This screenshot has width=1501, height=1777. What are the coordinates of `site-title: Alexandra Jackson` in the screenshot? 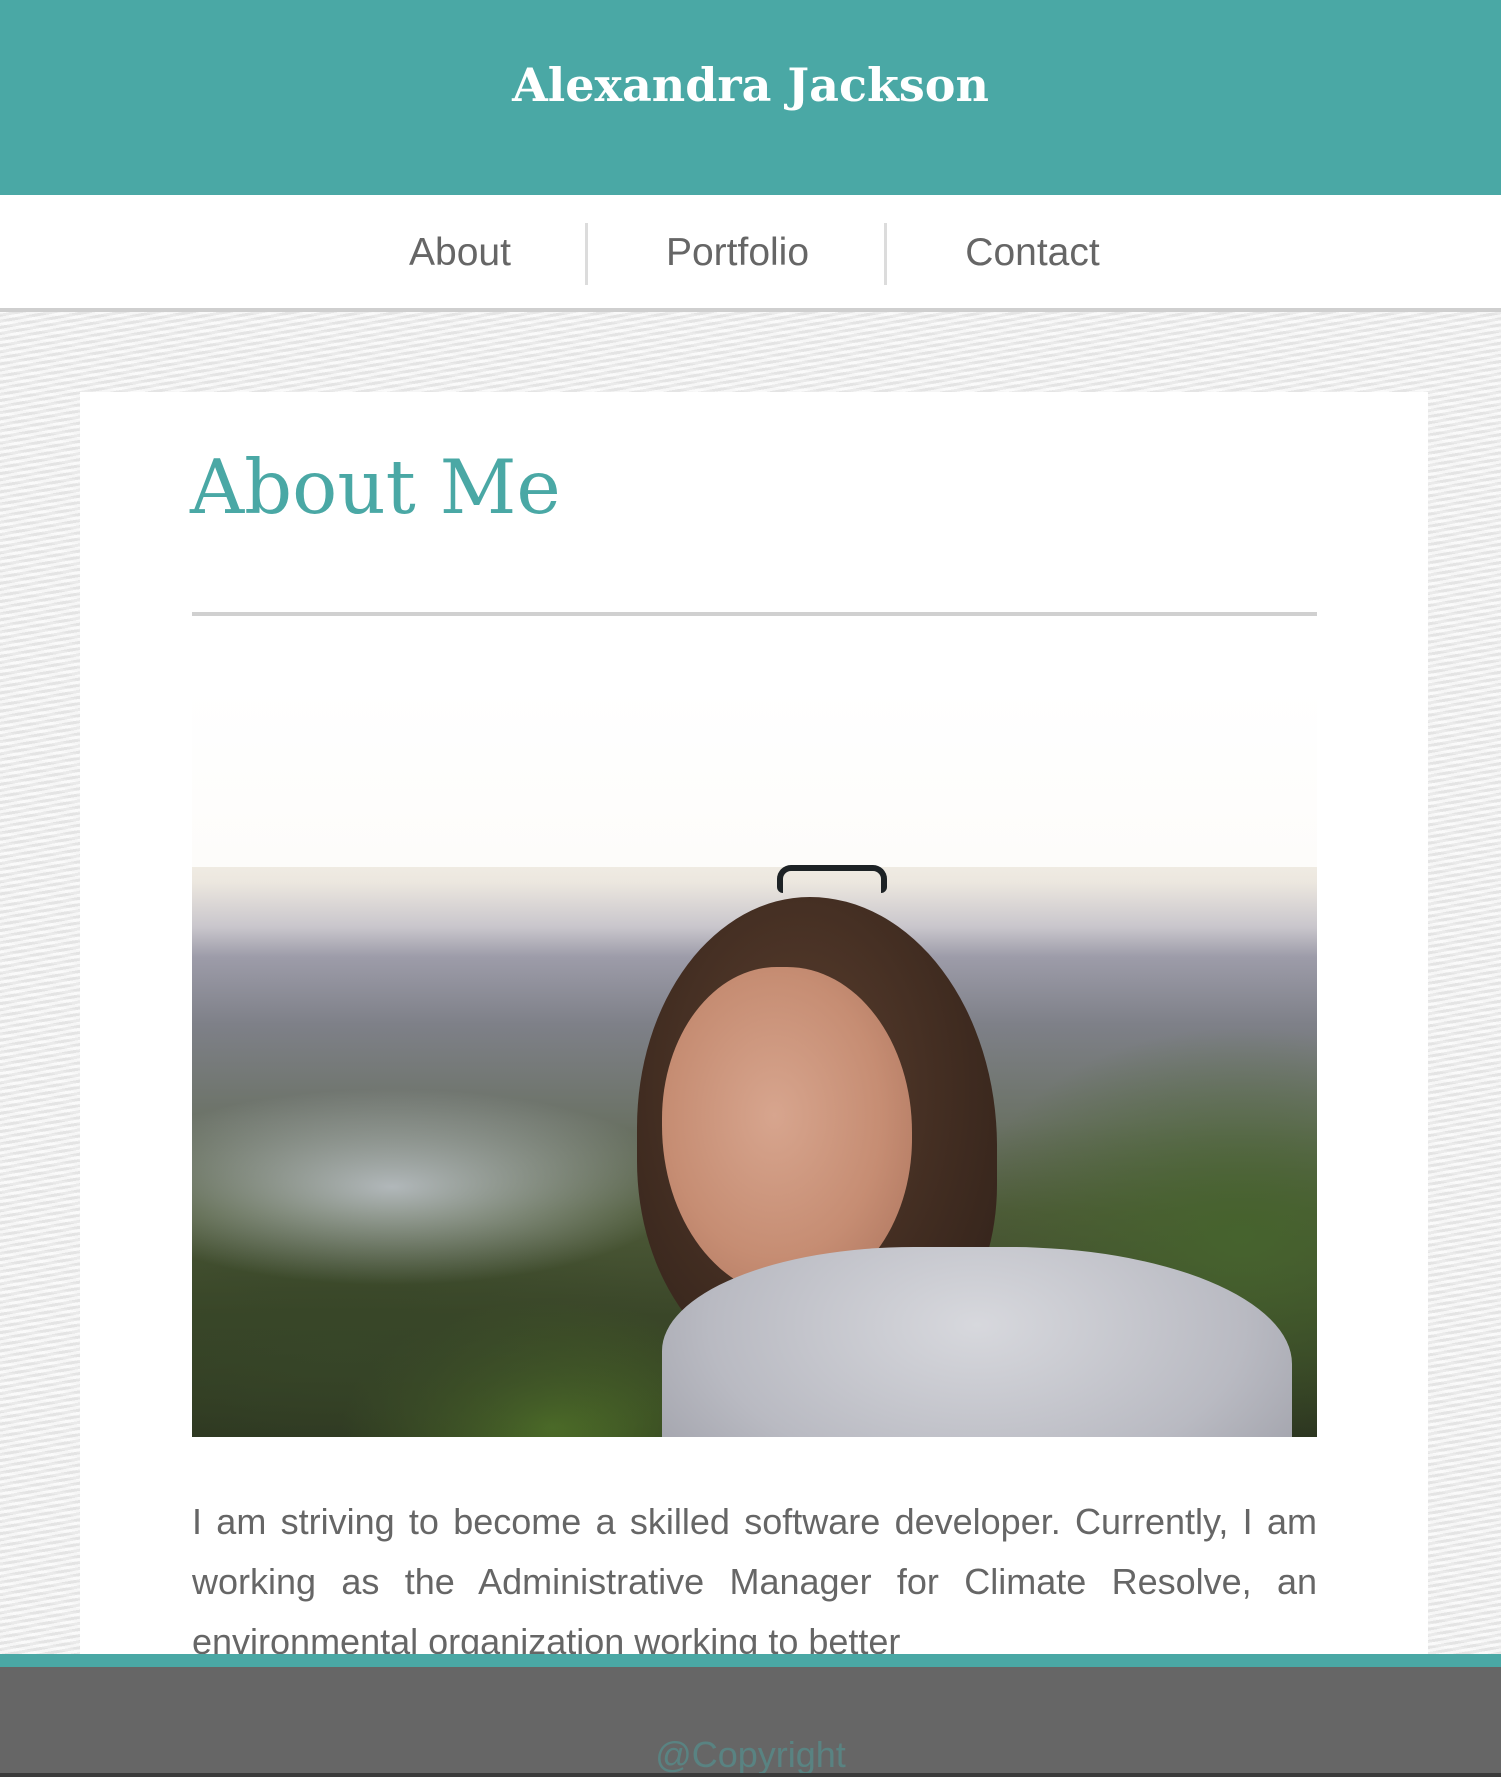 It's located at (750, 85).